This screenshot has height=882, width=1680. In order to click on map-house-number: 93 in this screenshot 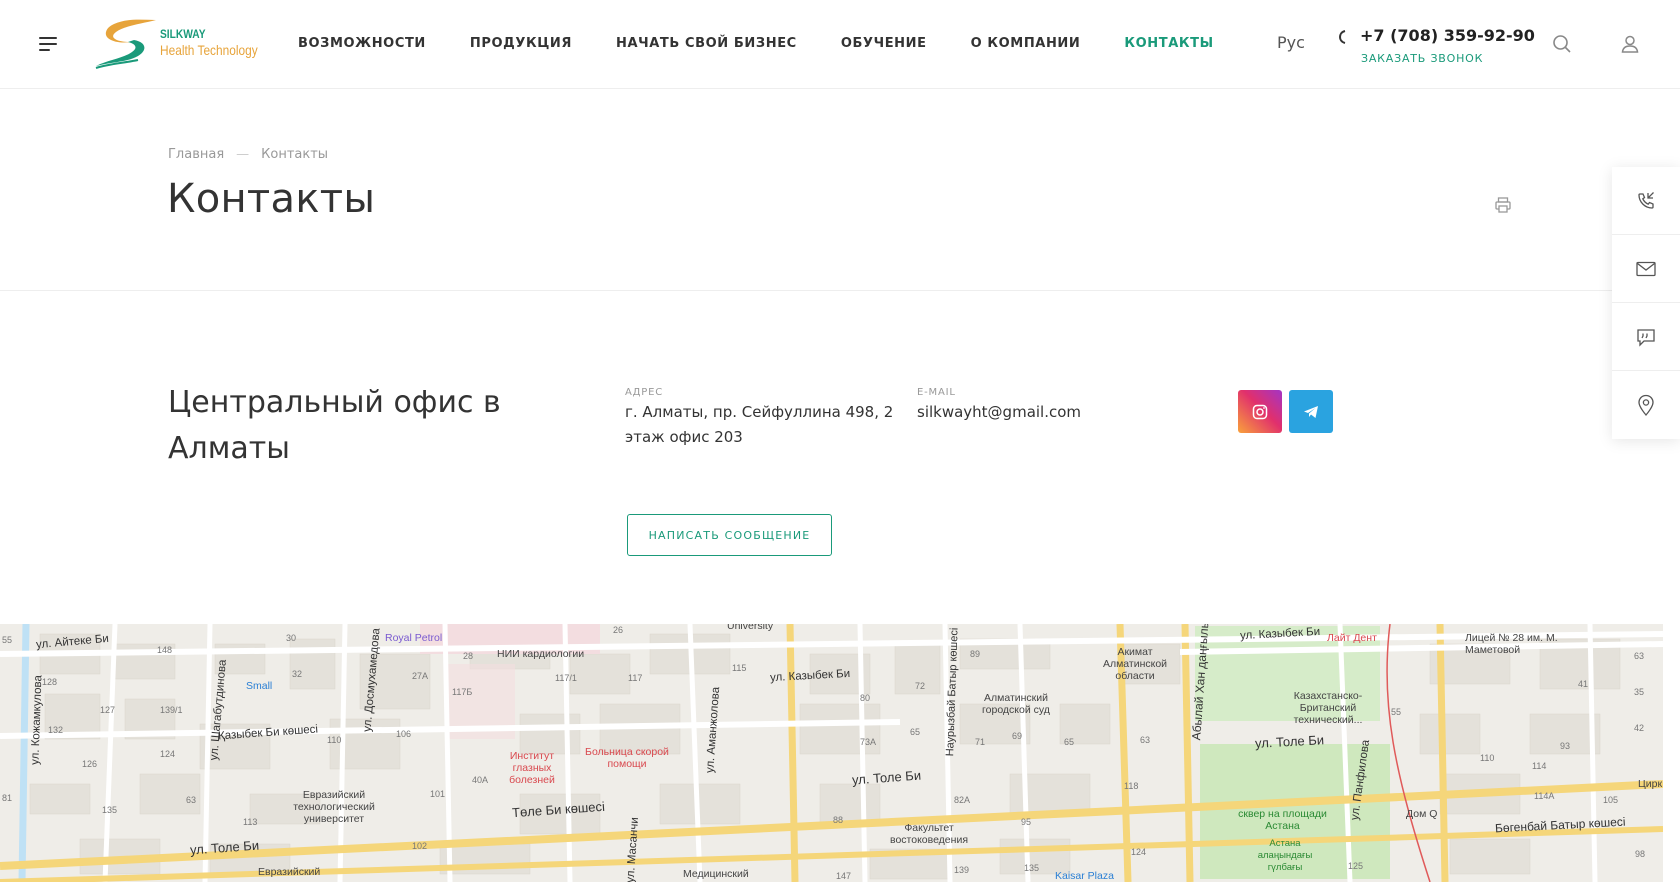, I will do `click(1565, 746)`.